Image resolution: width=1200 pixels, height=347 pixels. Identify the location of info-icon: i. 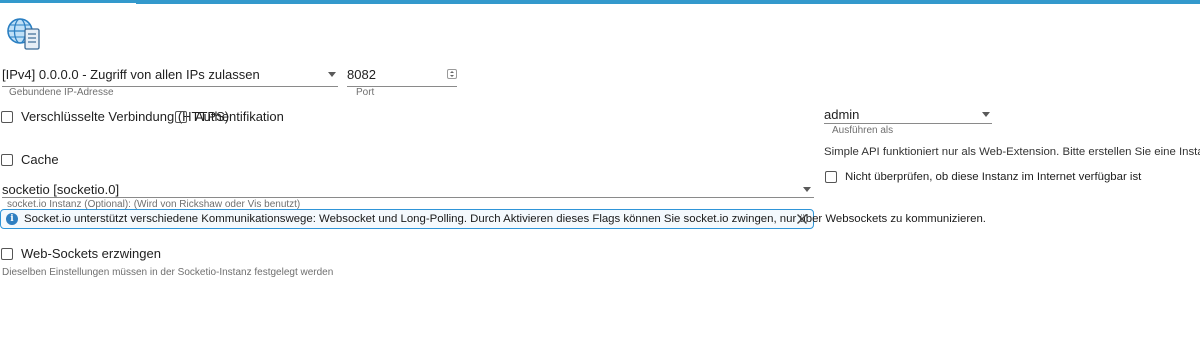
(12, 219).